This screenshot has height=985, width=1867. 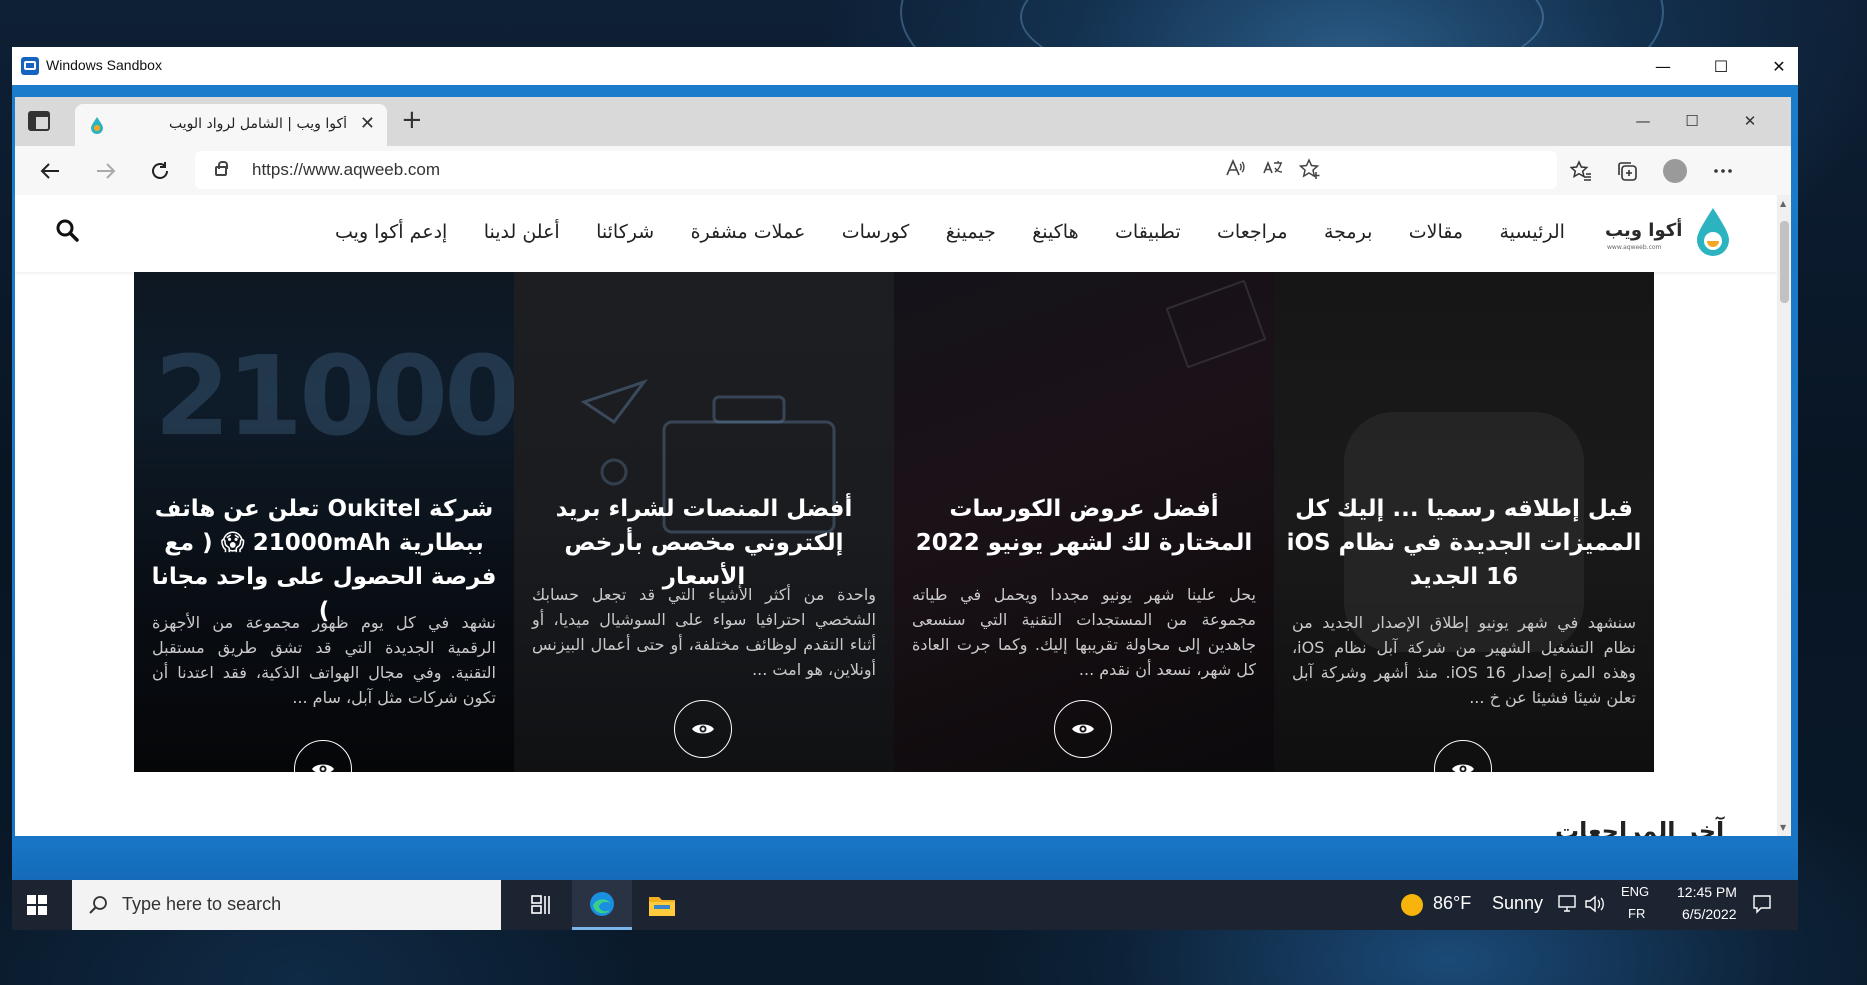 What do you see at coordinates (30, 66) in the screenshot?
I see `sandbox-app-icon` at bounding box center [30, 66].